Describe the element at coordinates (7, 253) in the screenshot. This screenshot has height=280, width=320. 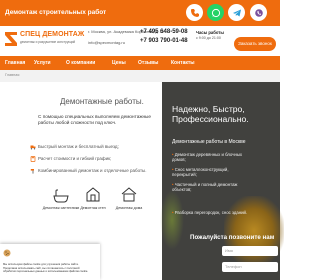
I see `cookie-icon` at that location.